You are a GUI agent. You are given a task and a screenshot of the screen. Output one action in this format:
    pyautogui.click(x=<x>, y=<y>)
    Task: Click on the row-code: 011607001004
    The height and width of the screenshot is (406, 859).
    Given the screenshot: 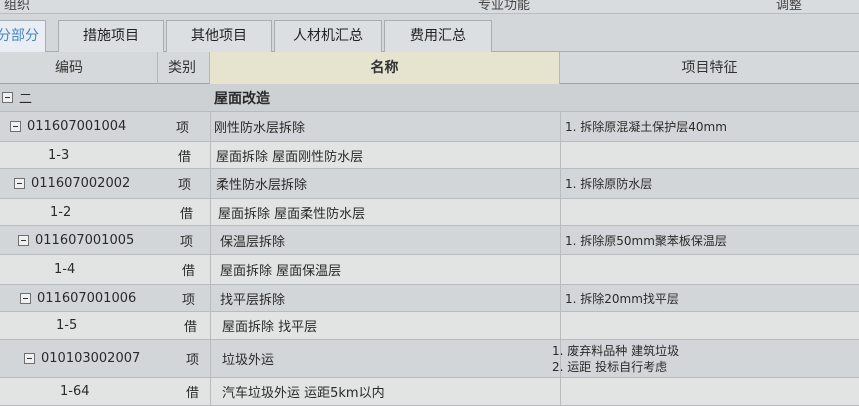 What is the action you would take?
    pyautogui.click(x=77, y=126)
    